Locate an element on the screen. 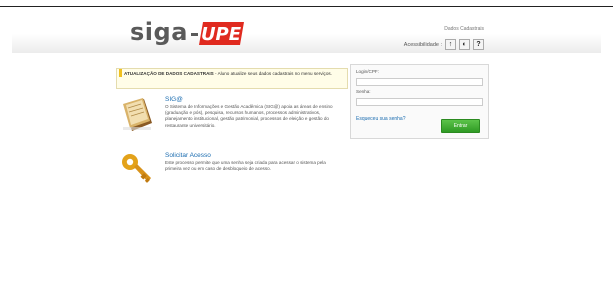 The width and height of the screenshot is (613, 293). top-border-line is located at coordinates (306, 6).